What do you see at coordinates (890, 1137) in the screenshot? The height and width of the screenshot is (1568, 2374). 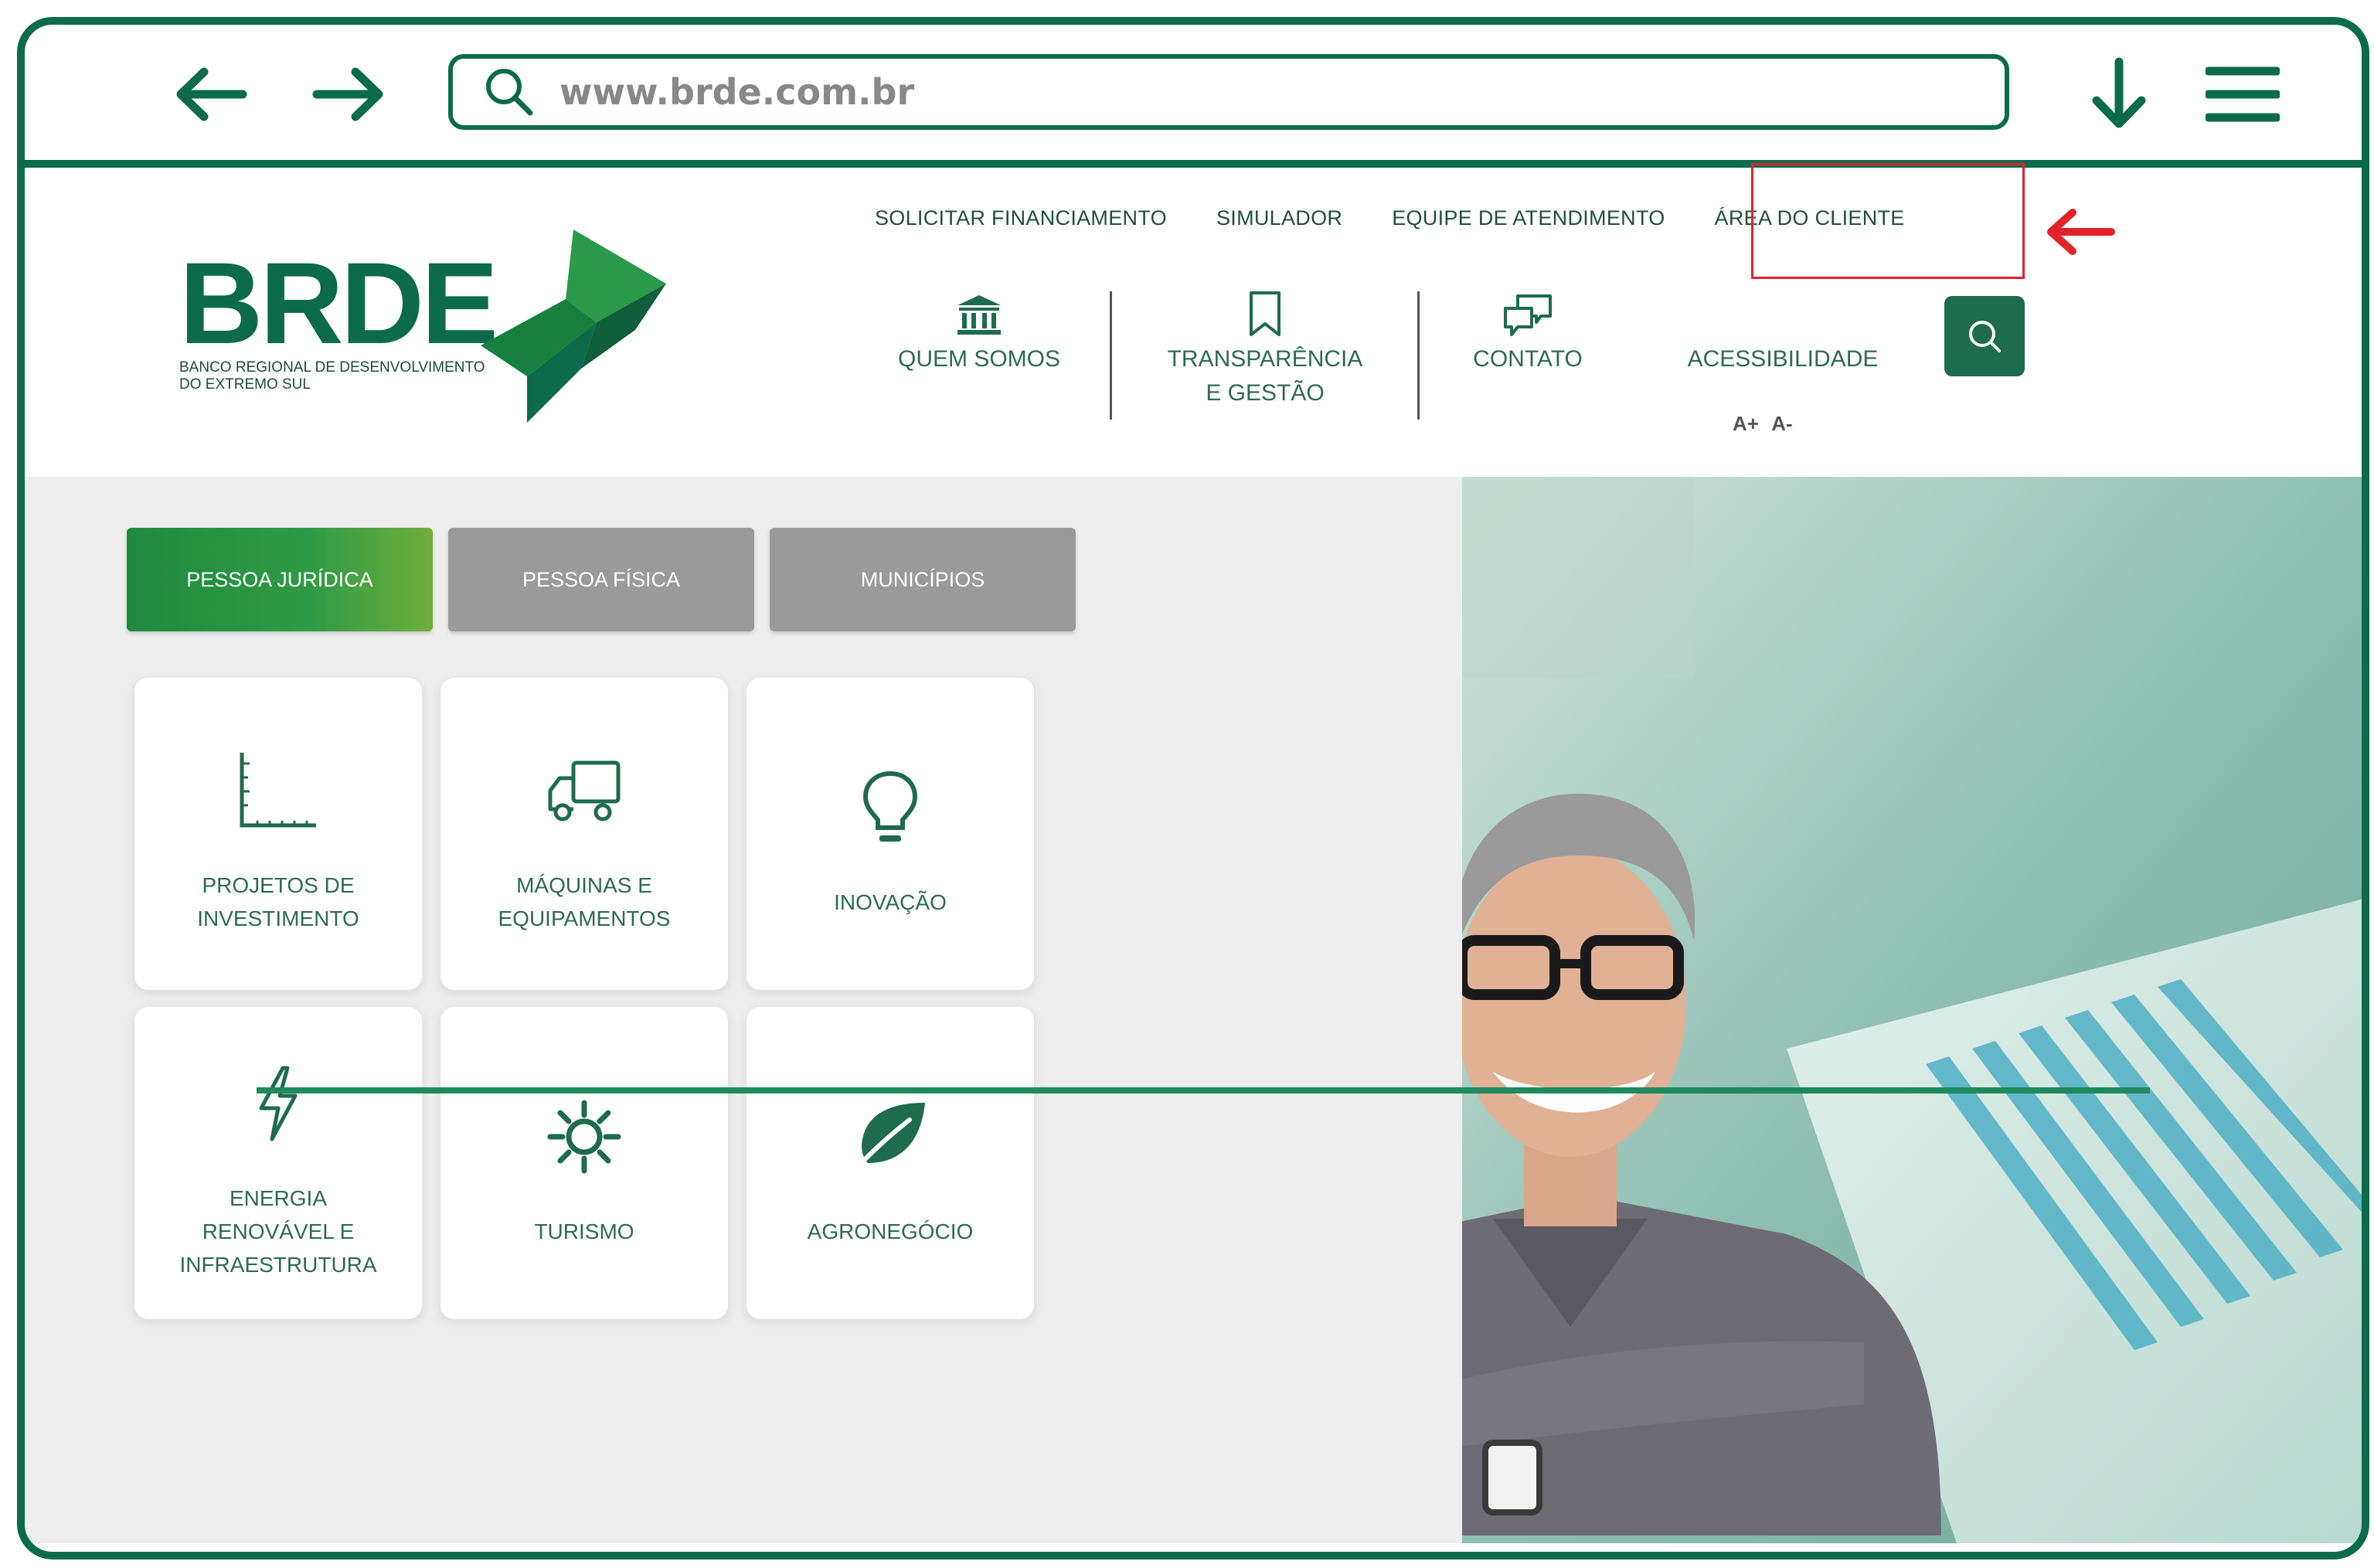 I see `leaf-icon` at bounding box center [890, 1137].